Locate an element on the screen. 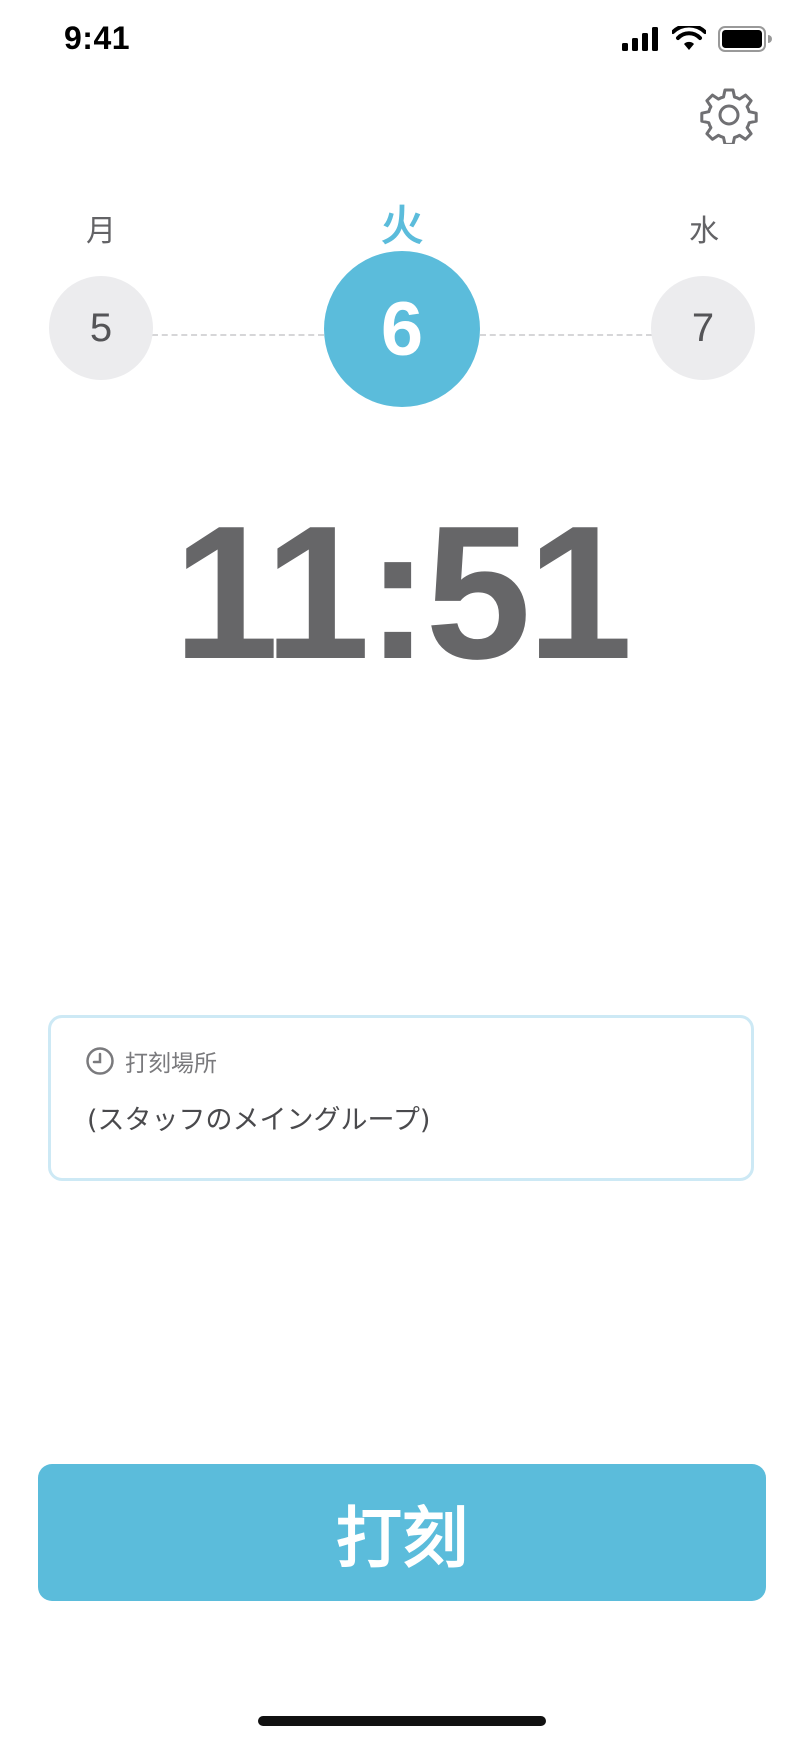  battery-icon is located at coordinates (745, 39).